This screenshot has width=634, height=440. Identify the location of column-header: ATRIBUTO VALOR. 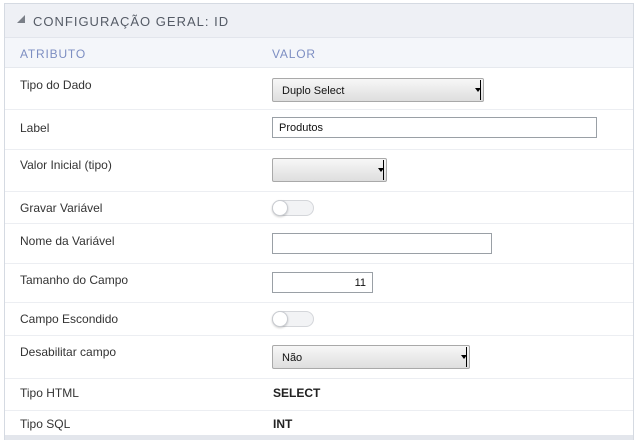
(319, 53).